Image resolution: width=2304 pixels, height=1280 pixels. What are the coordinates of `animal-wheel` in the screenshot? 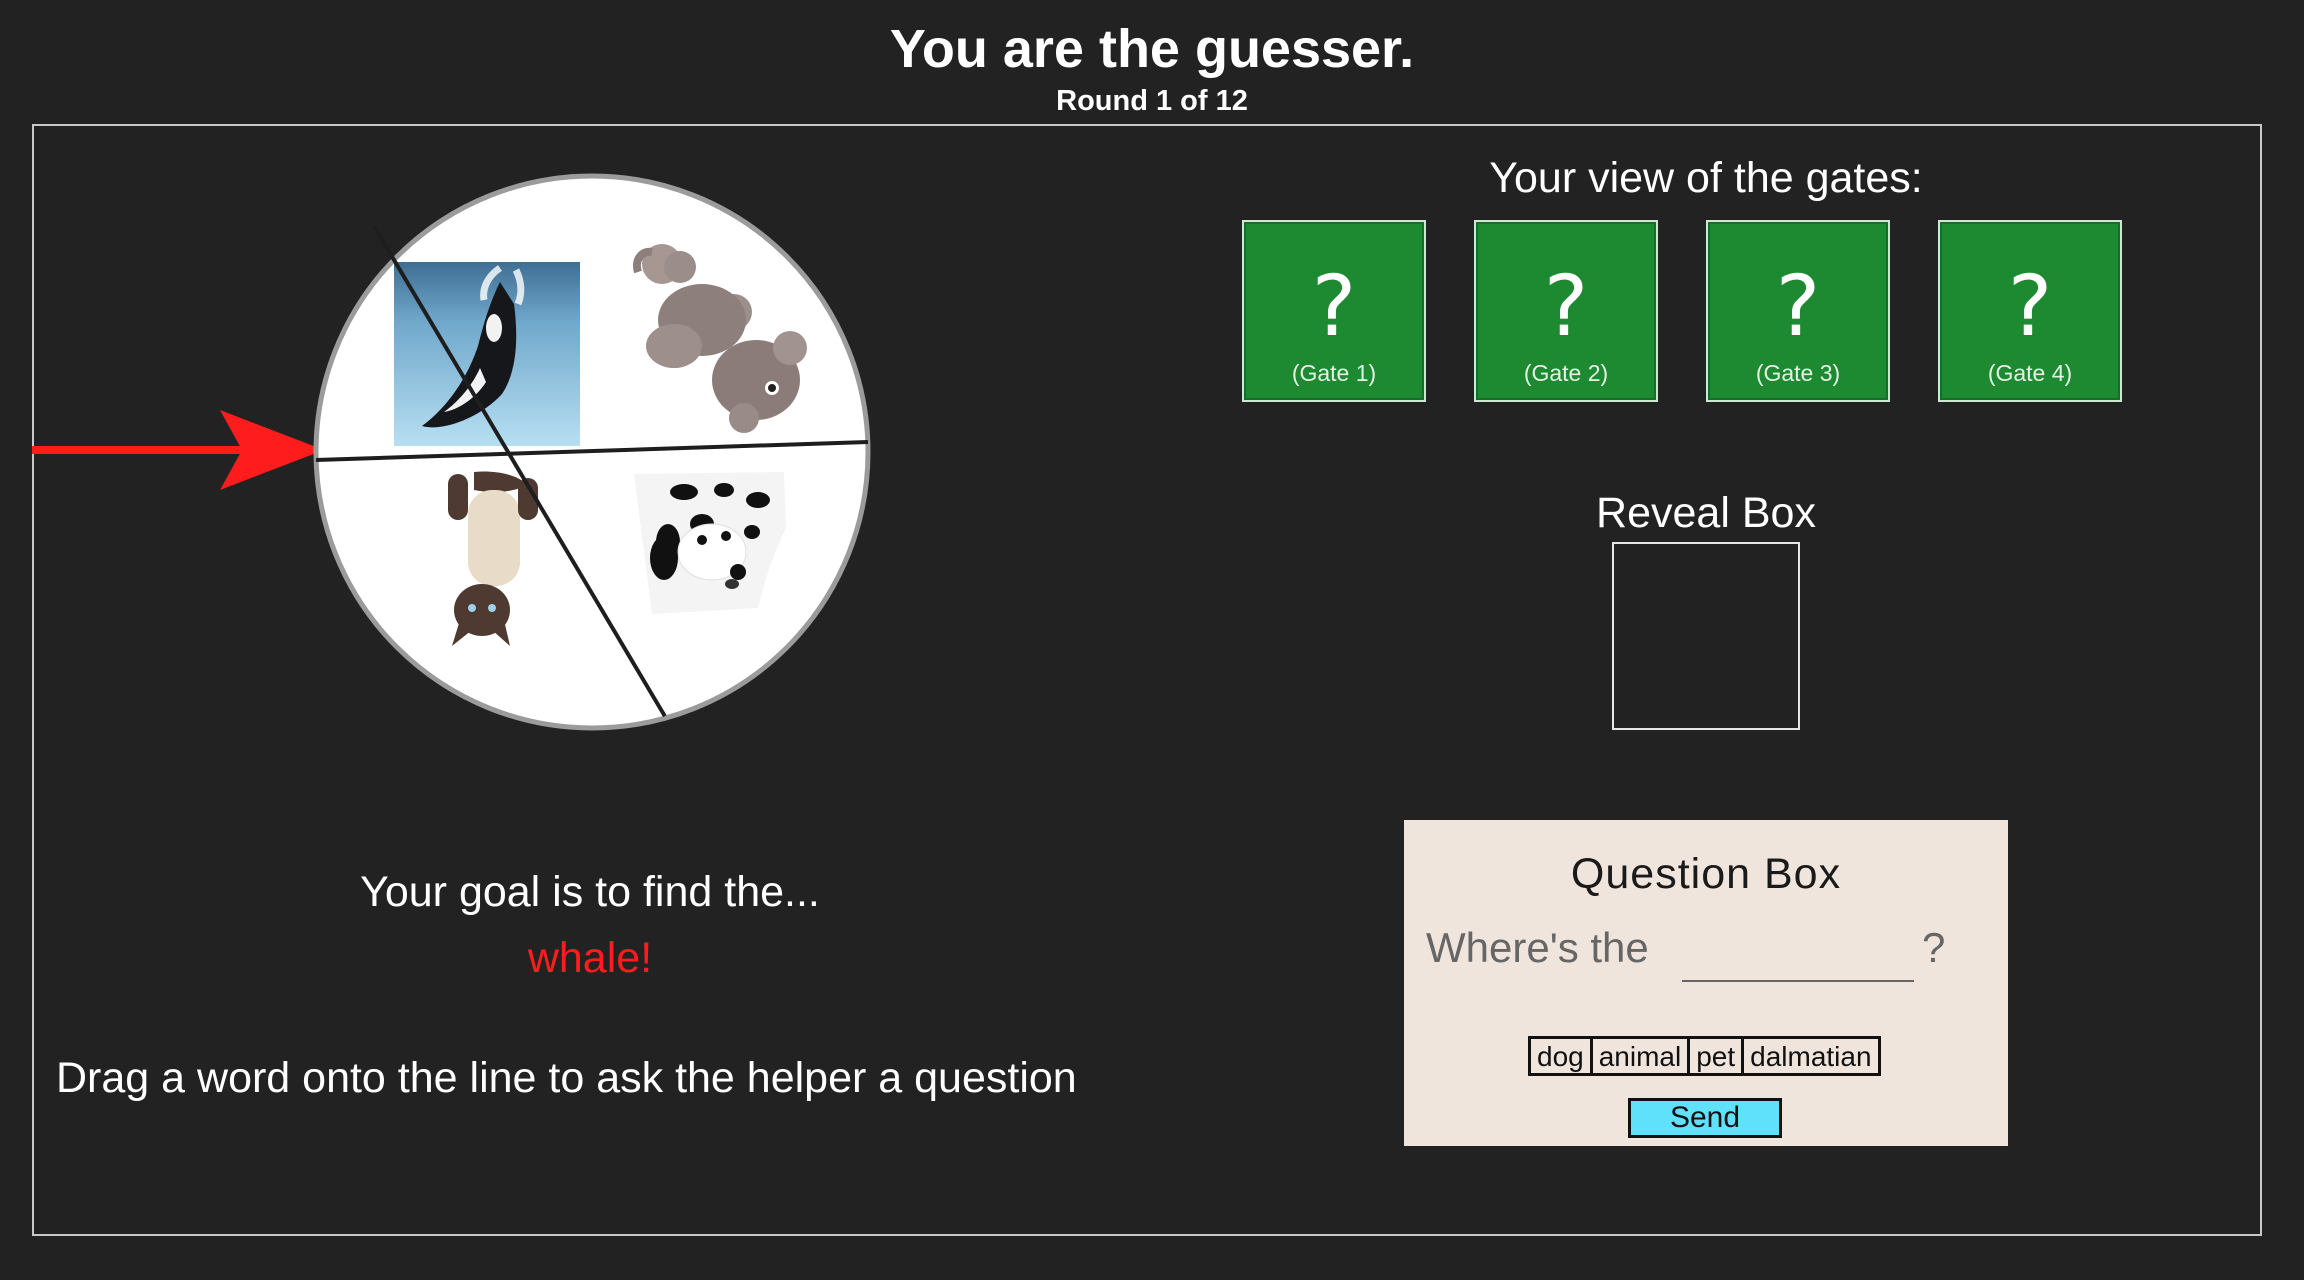 It's located at (592, 452).